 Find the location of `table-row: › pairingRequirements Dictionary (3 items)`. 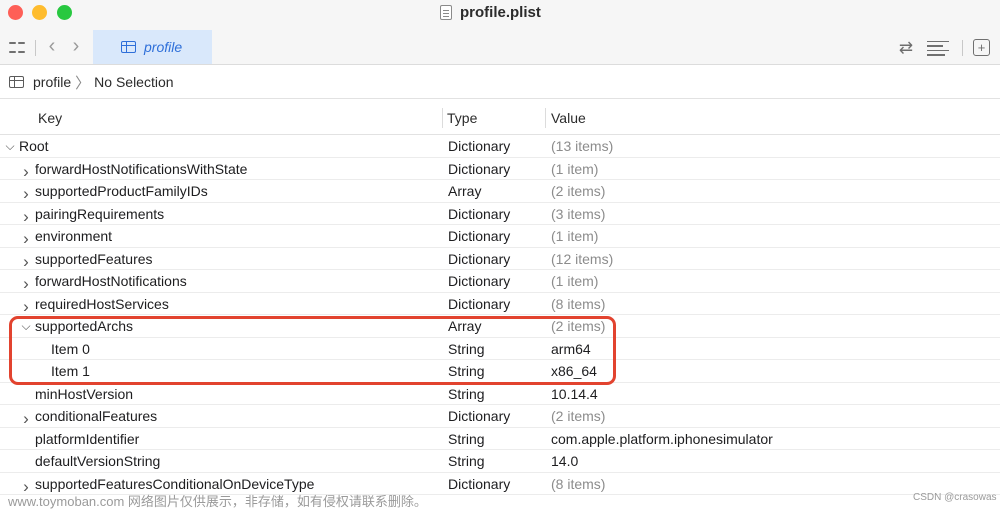

table-row: › pairingRequirements Dictionary (3 items) is located at coordinates (500, 214).